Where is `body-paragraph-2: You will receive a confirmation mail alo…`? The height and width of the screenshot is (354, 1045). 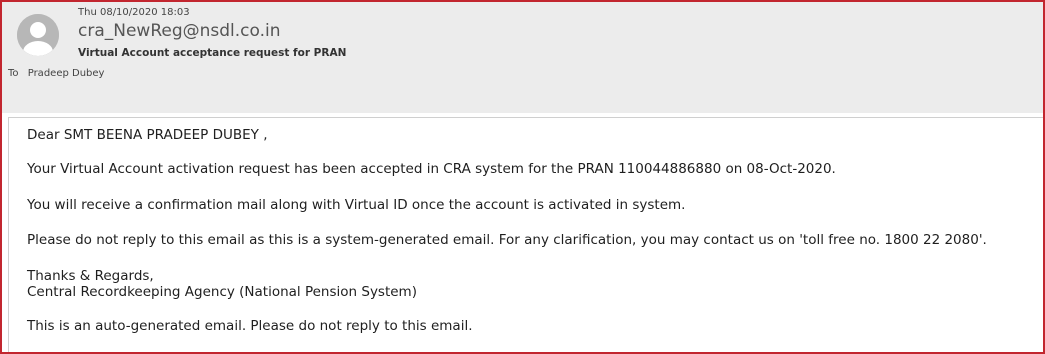 body-paragraph-2: You will receive a confirmation mail alo… is located at coordinates (356, 205).